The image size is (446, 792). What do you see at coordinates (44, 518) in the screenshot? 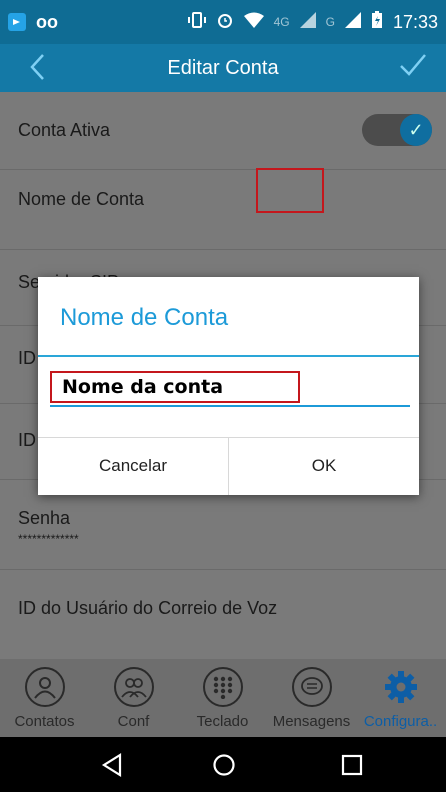
I see `senha-label: Senha` at bounding box center [44, 518].